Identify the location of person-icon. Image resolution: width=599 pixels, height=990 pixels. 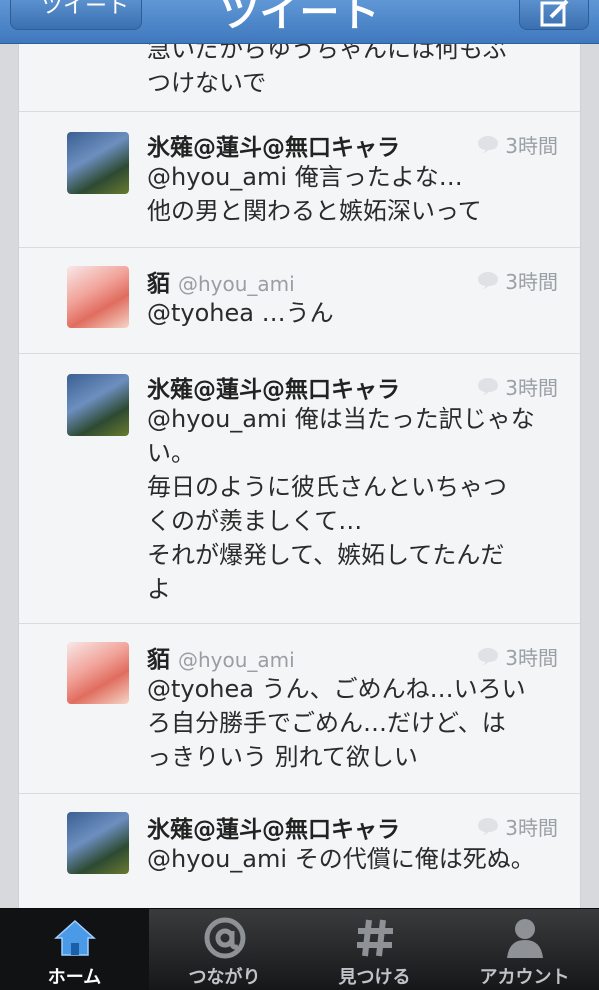
(524, 938).